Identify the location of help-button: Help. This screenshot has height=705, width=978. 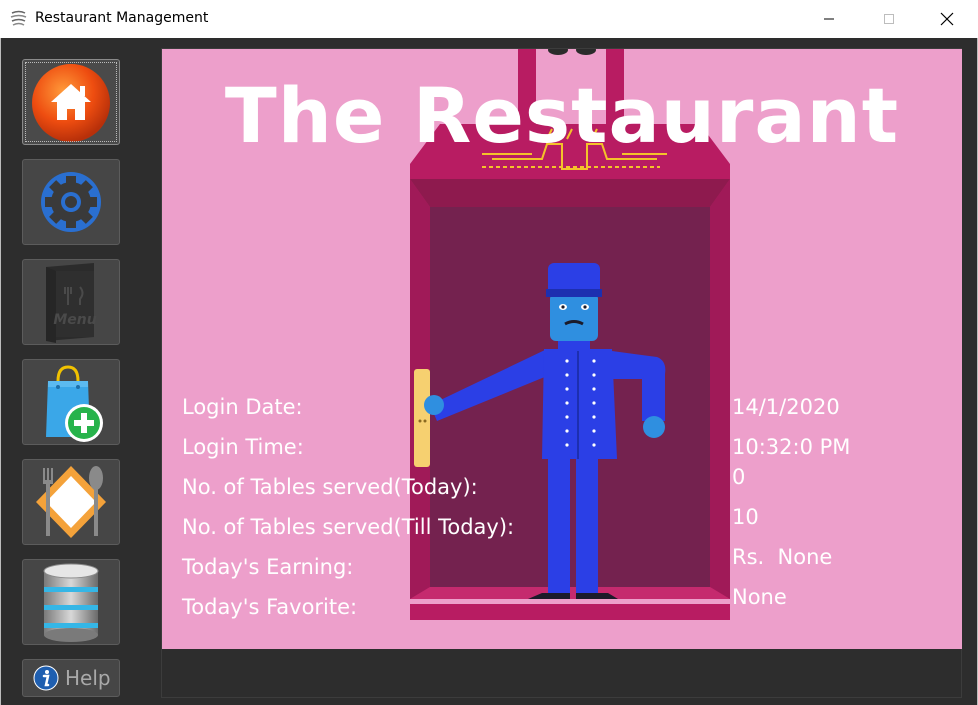
(71, 678).